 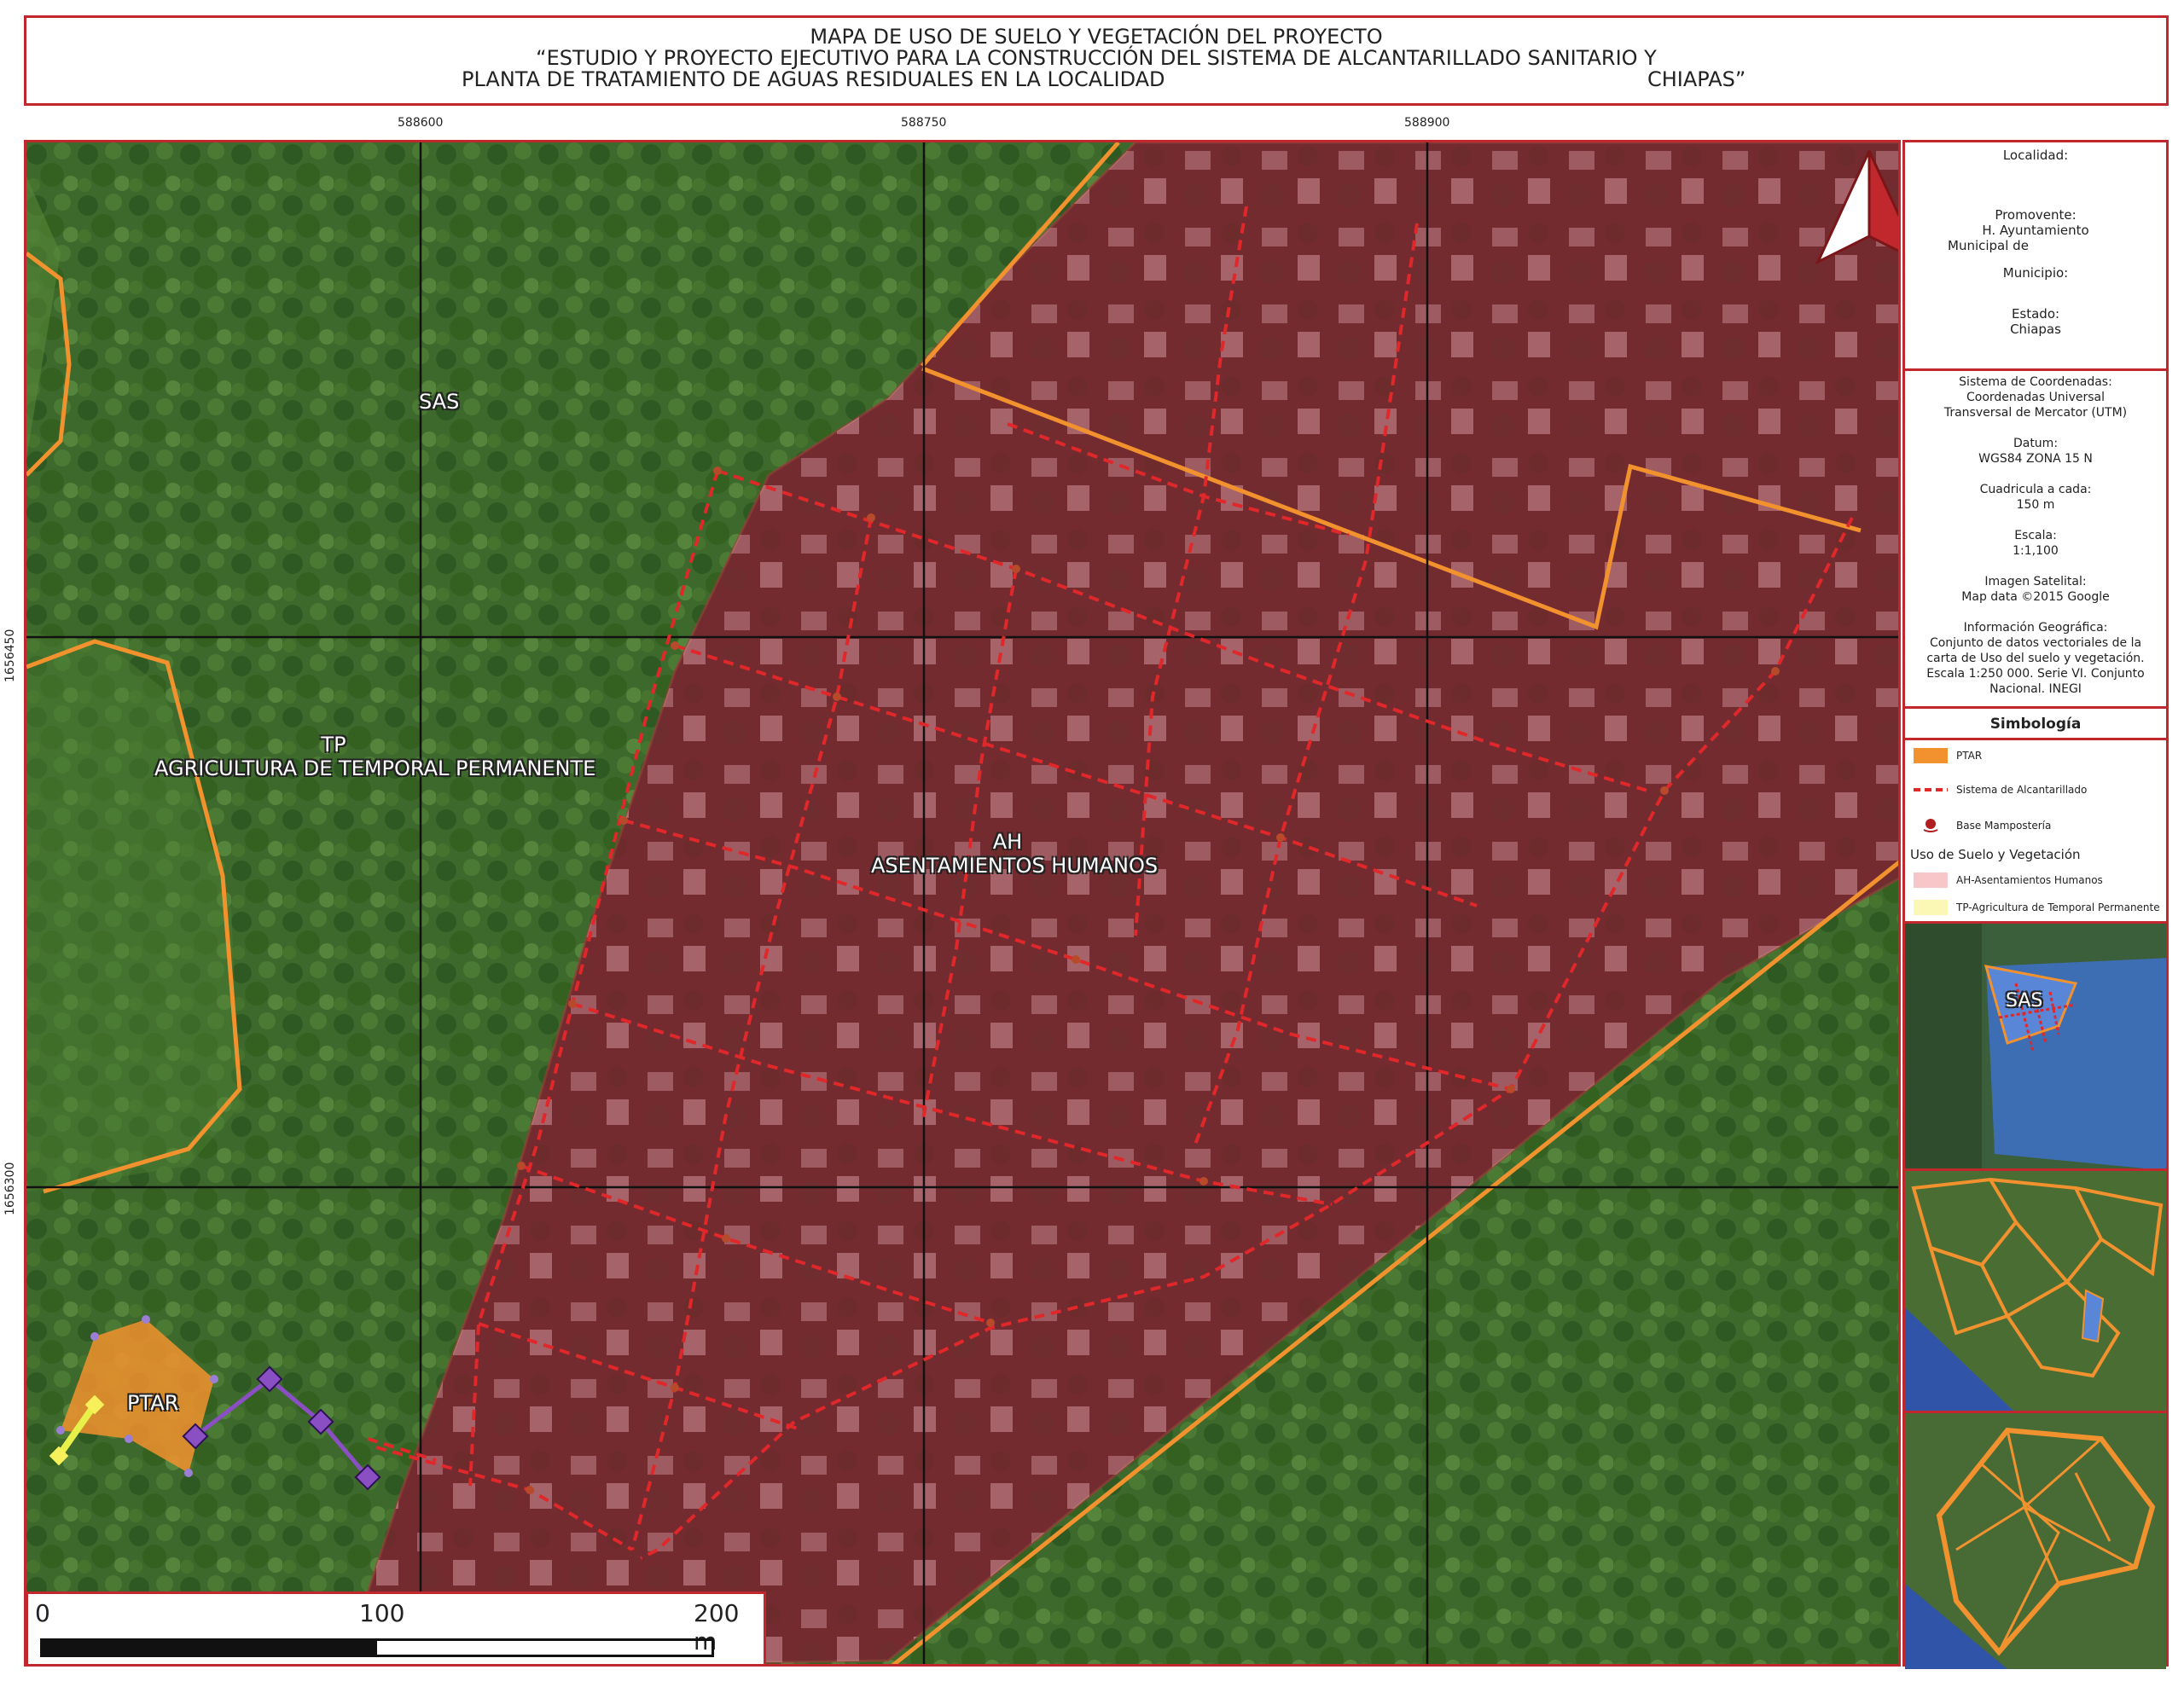 I want to click on sistema-line-2: Transversal de Mercator (UTM), so click(x=2035, y=413).